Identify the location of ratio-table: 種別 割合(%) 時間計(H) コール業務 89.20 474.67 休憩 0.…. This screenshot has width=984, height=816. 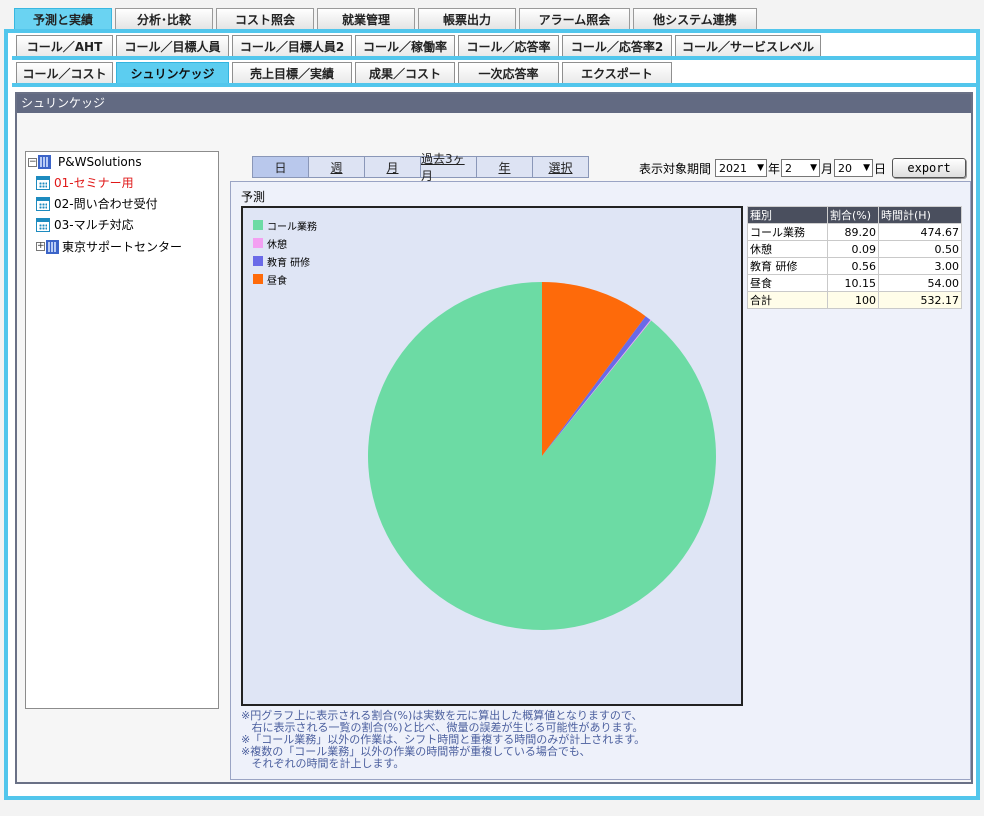
(854, 257).